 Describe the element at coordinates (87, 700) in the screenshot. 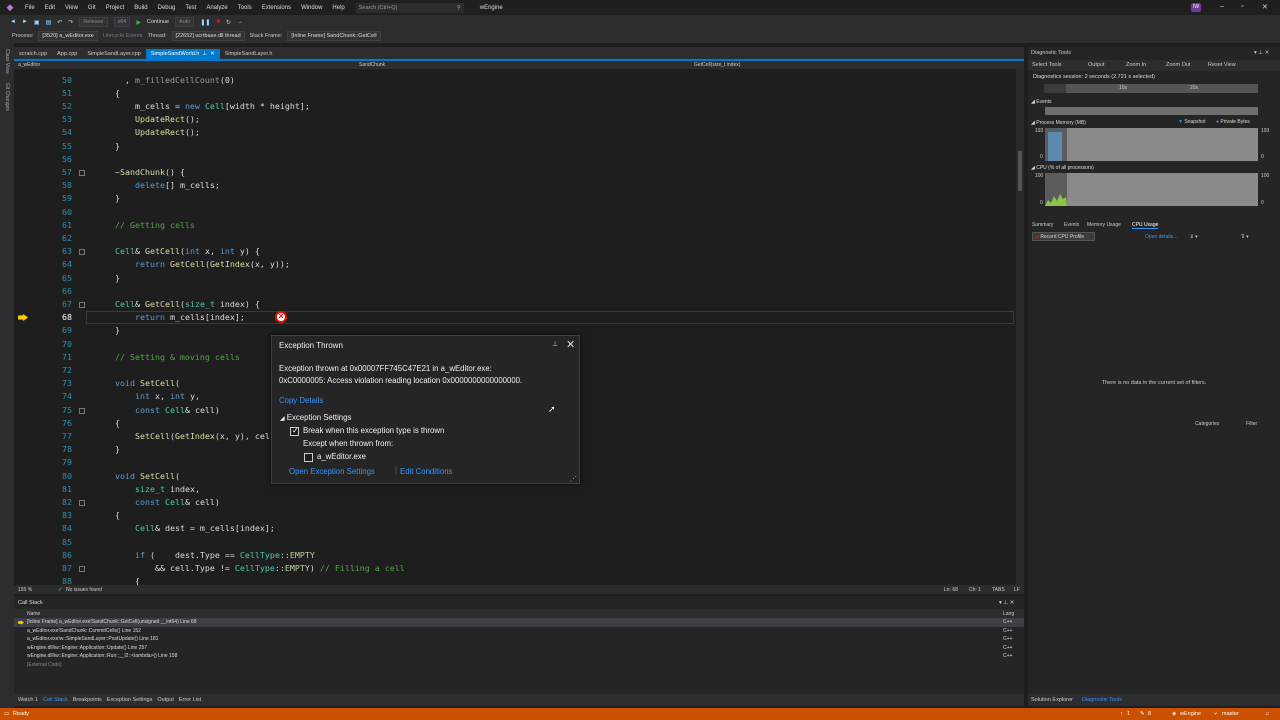

I see `tab-breakpoints: Breakpoints` at that location.